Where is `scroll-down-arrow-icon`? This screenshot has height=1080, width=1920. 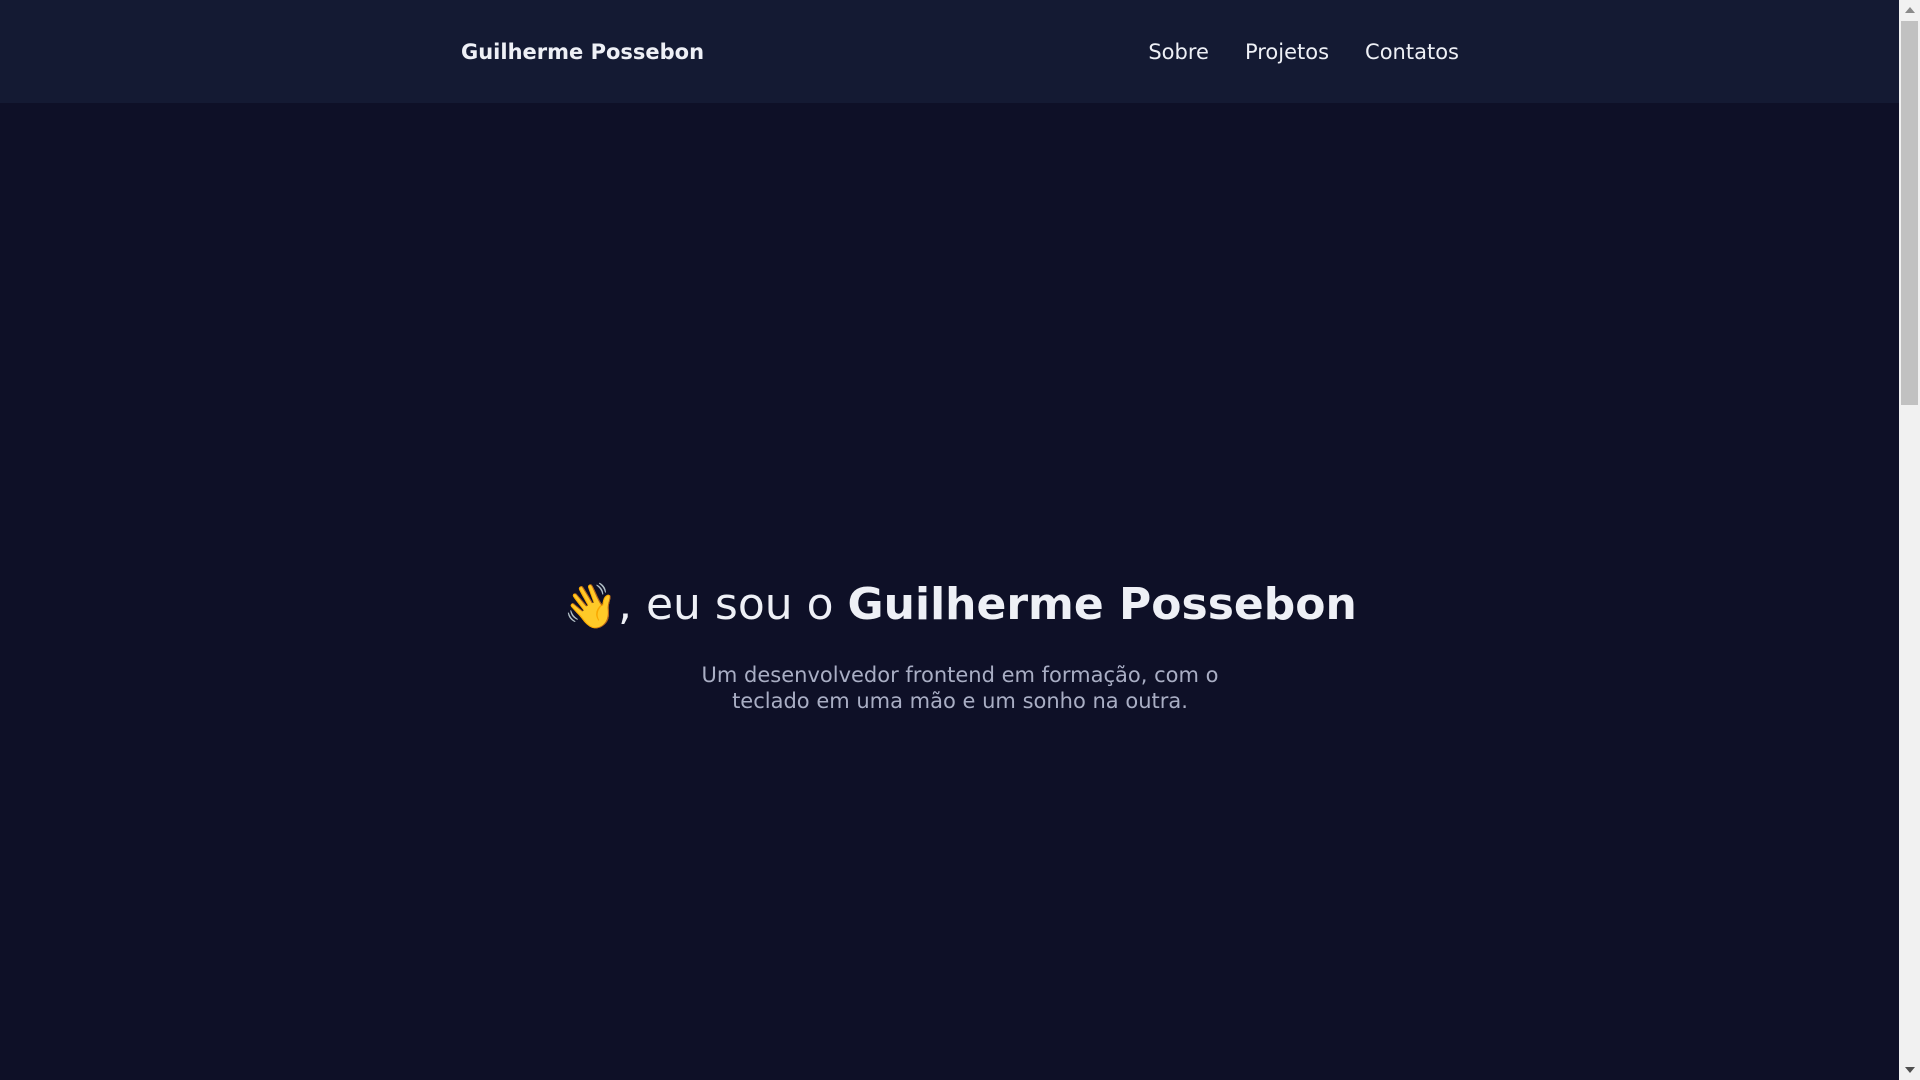 scroll-down-arrow-icon is located at coordinates (1910, 1070).